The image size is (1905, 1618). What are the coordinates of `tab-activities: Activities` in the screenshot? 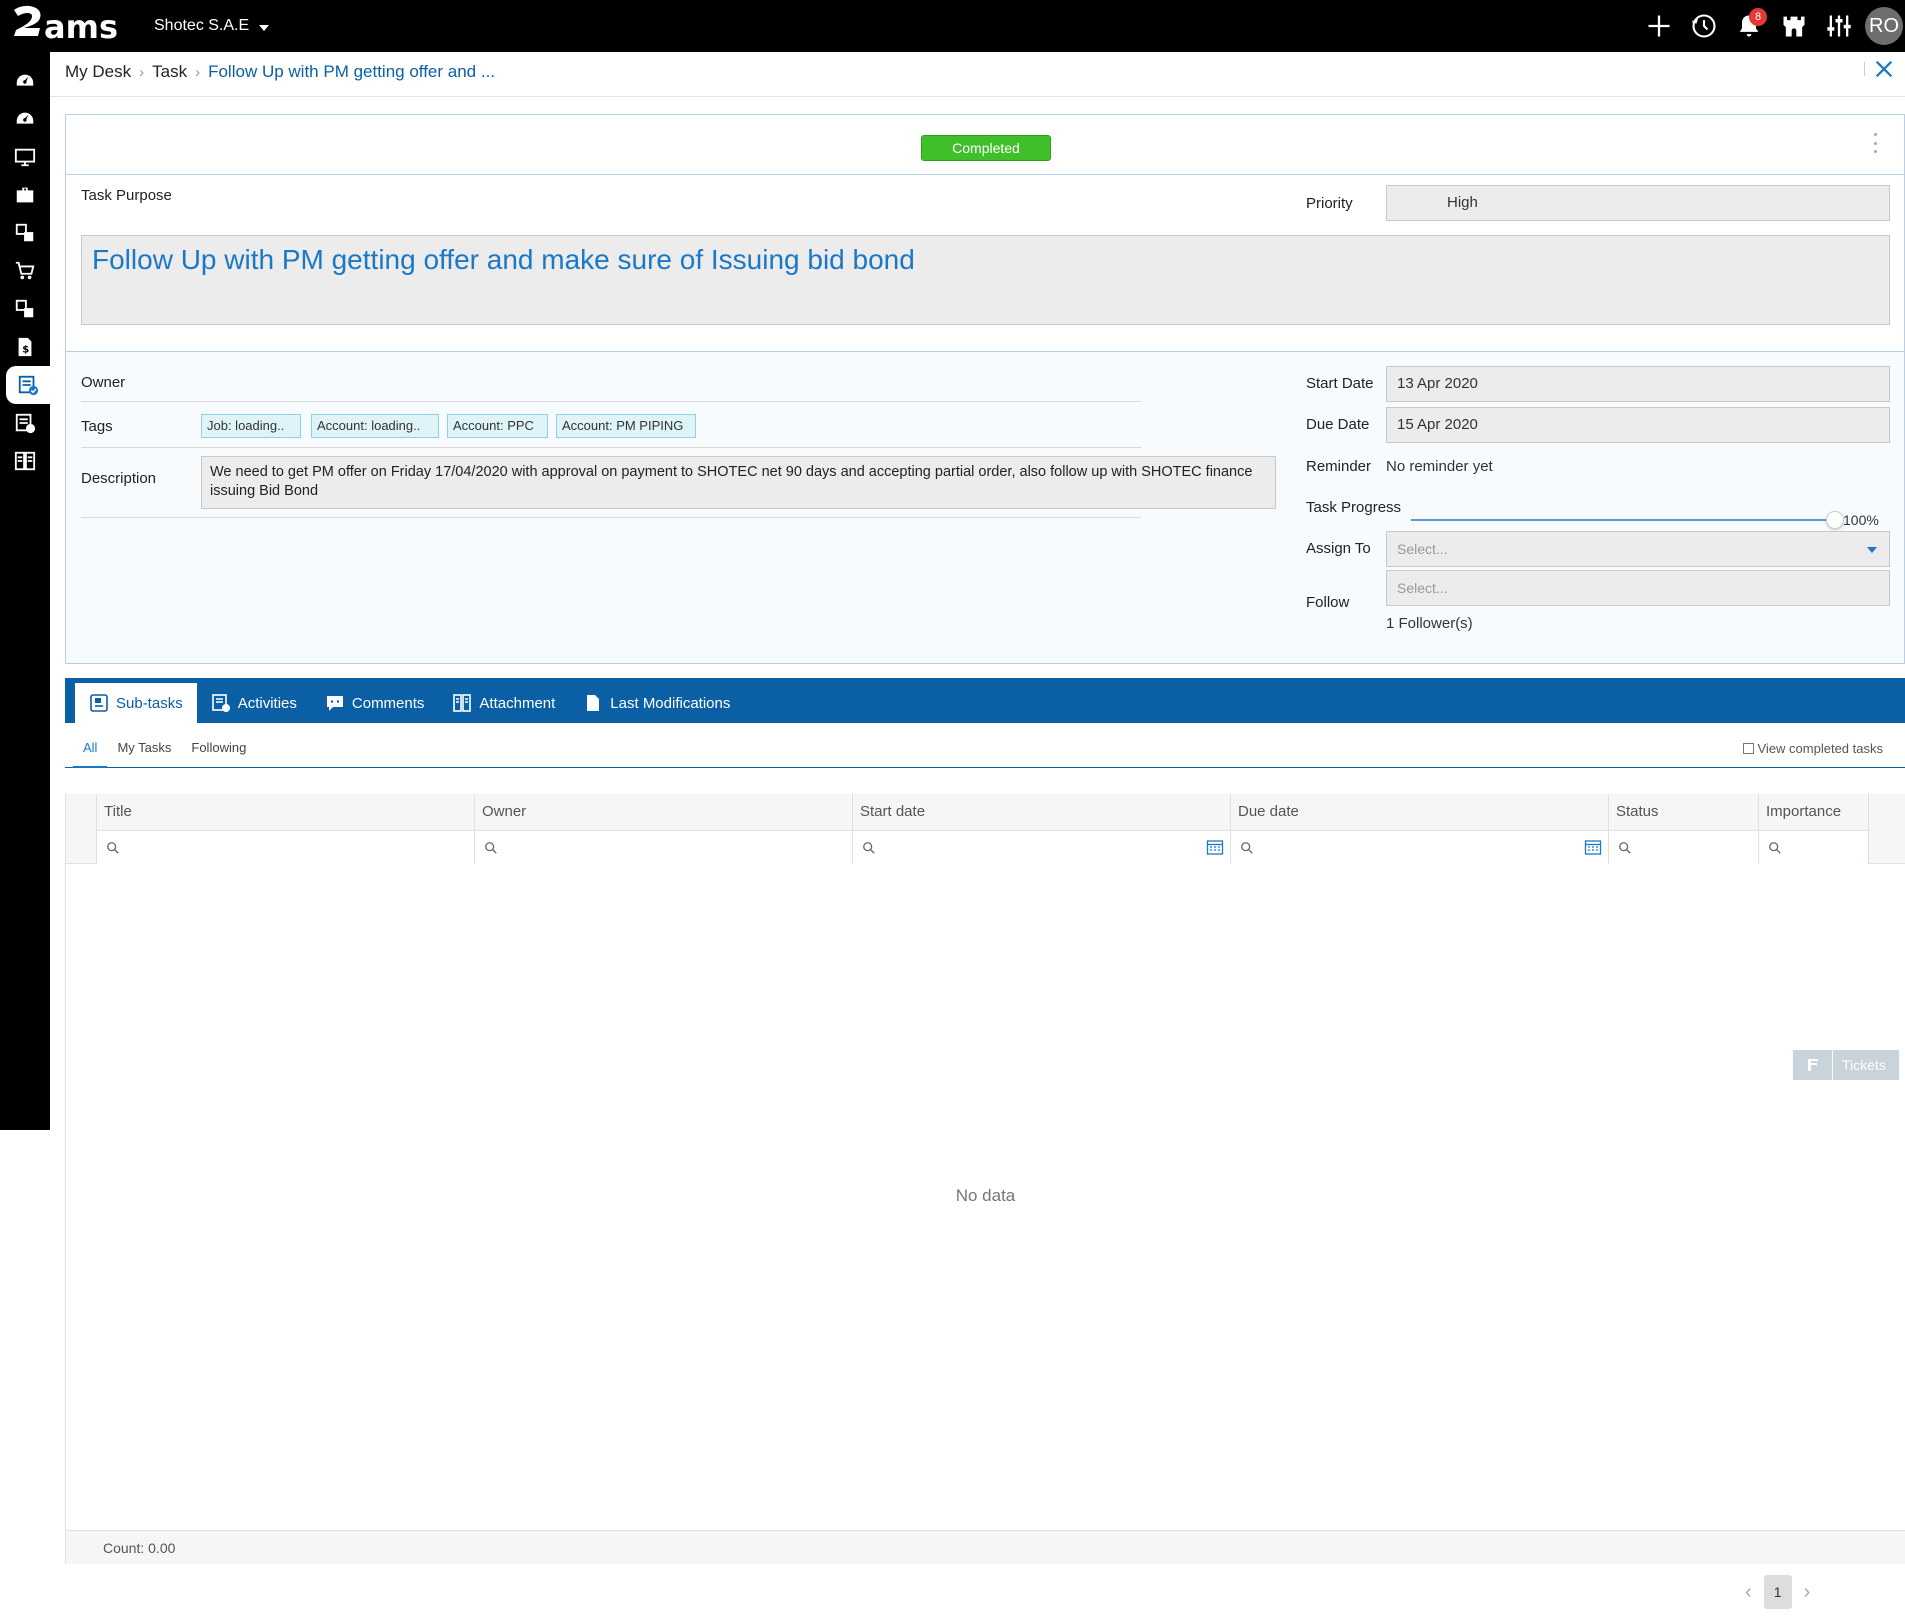 It's located at (254, 703).